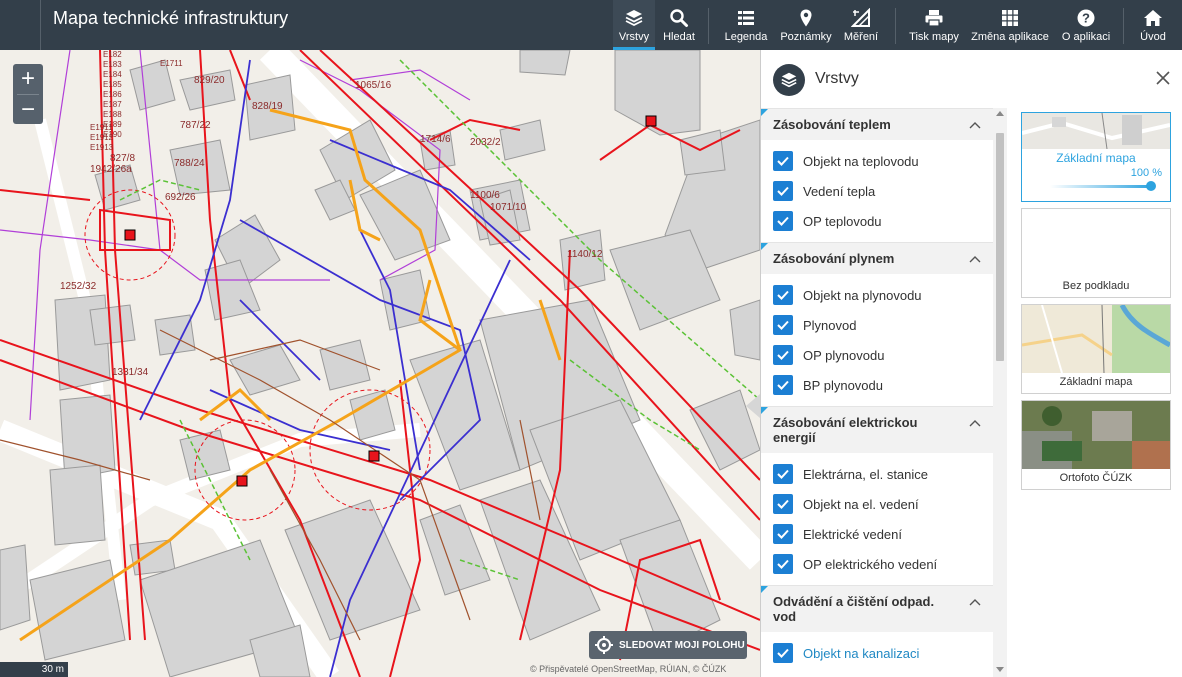 This screenshot has width=1182, height=677. Describe the element at coordinates (111, 169) in the screenshot. I see `parcel-label: 1942/26a` at that location.